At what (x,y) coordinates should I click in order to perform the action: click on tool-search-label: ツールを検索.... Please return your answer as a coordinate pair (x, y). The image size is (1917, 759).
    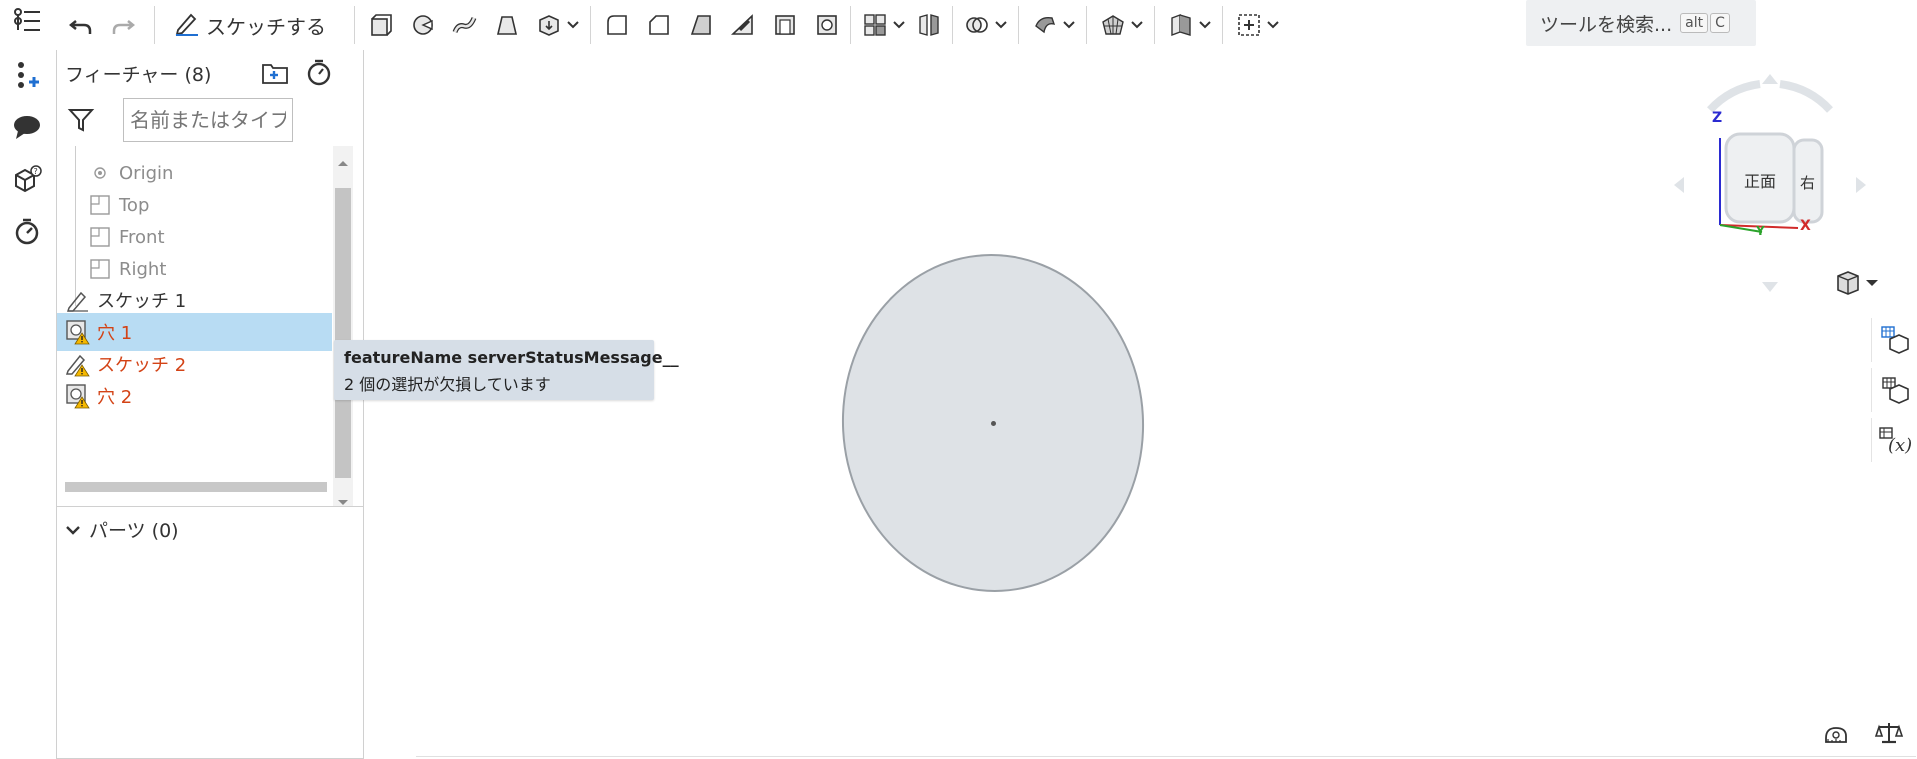
    Looking at the image, I should click on (1606, 24).